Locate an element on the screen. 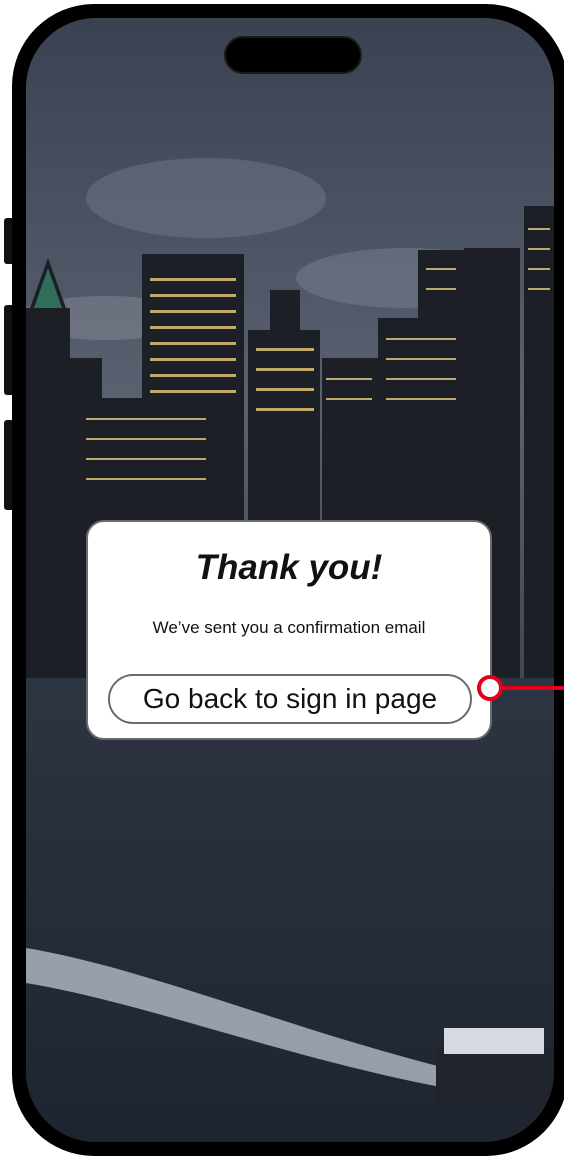 Image resolution: width=564 pixels, height=1160 pixels. prototype-hotspot-icon is located at coordinates (490, 688).